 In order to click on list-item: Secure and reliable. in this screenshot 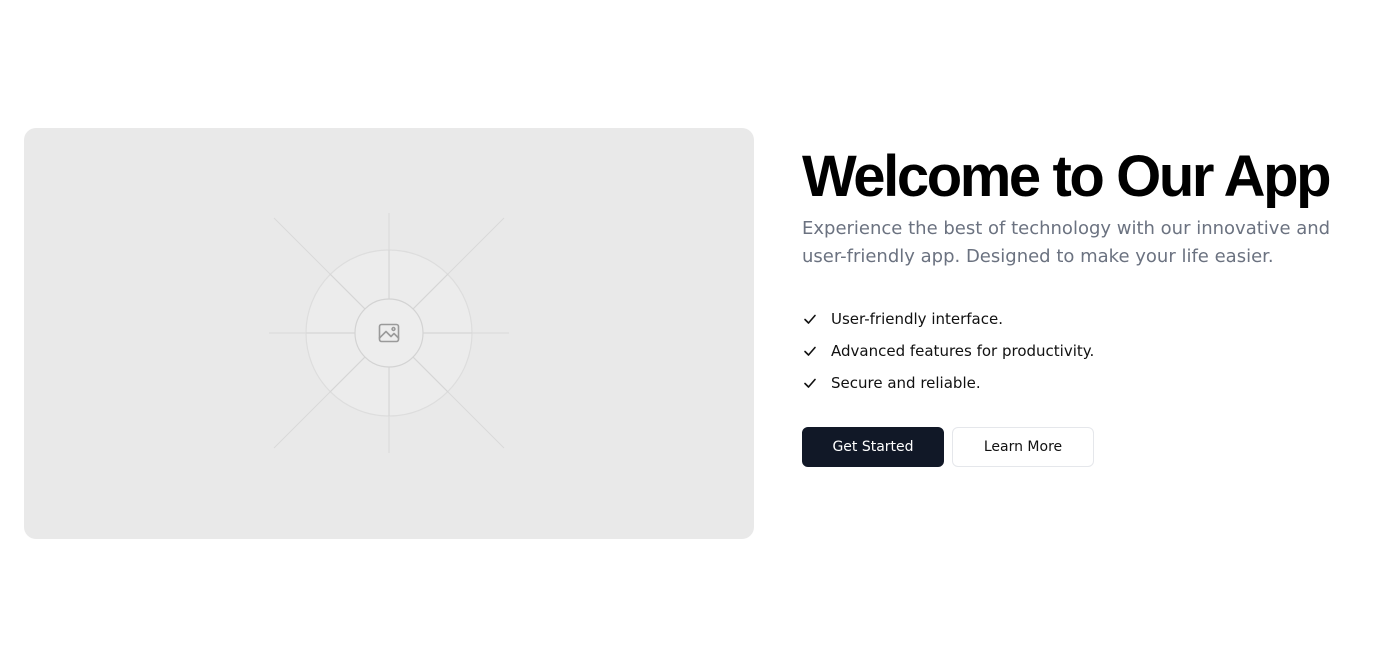, I will do `click(1082, 383)`.